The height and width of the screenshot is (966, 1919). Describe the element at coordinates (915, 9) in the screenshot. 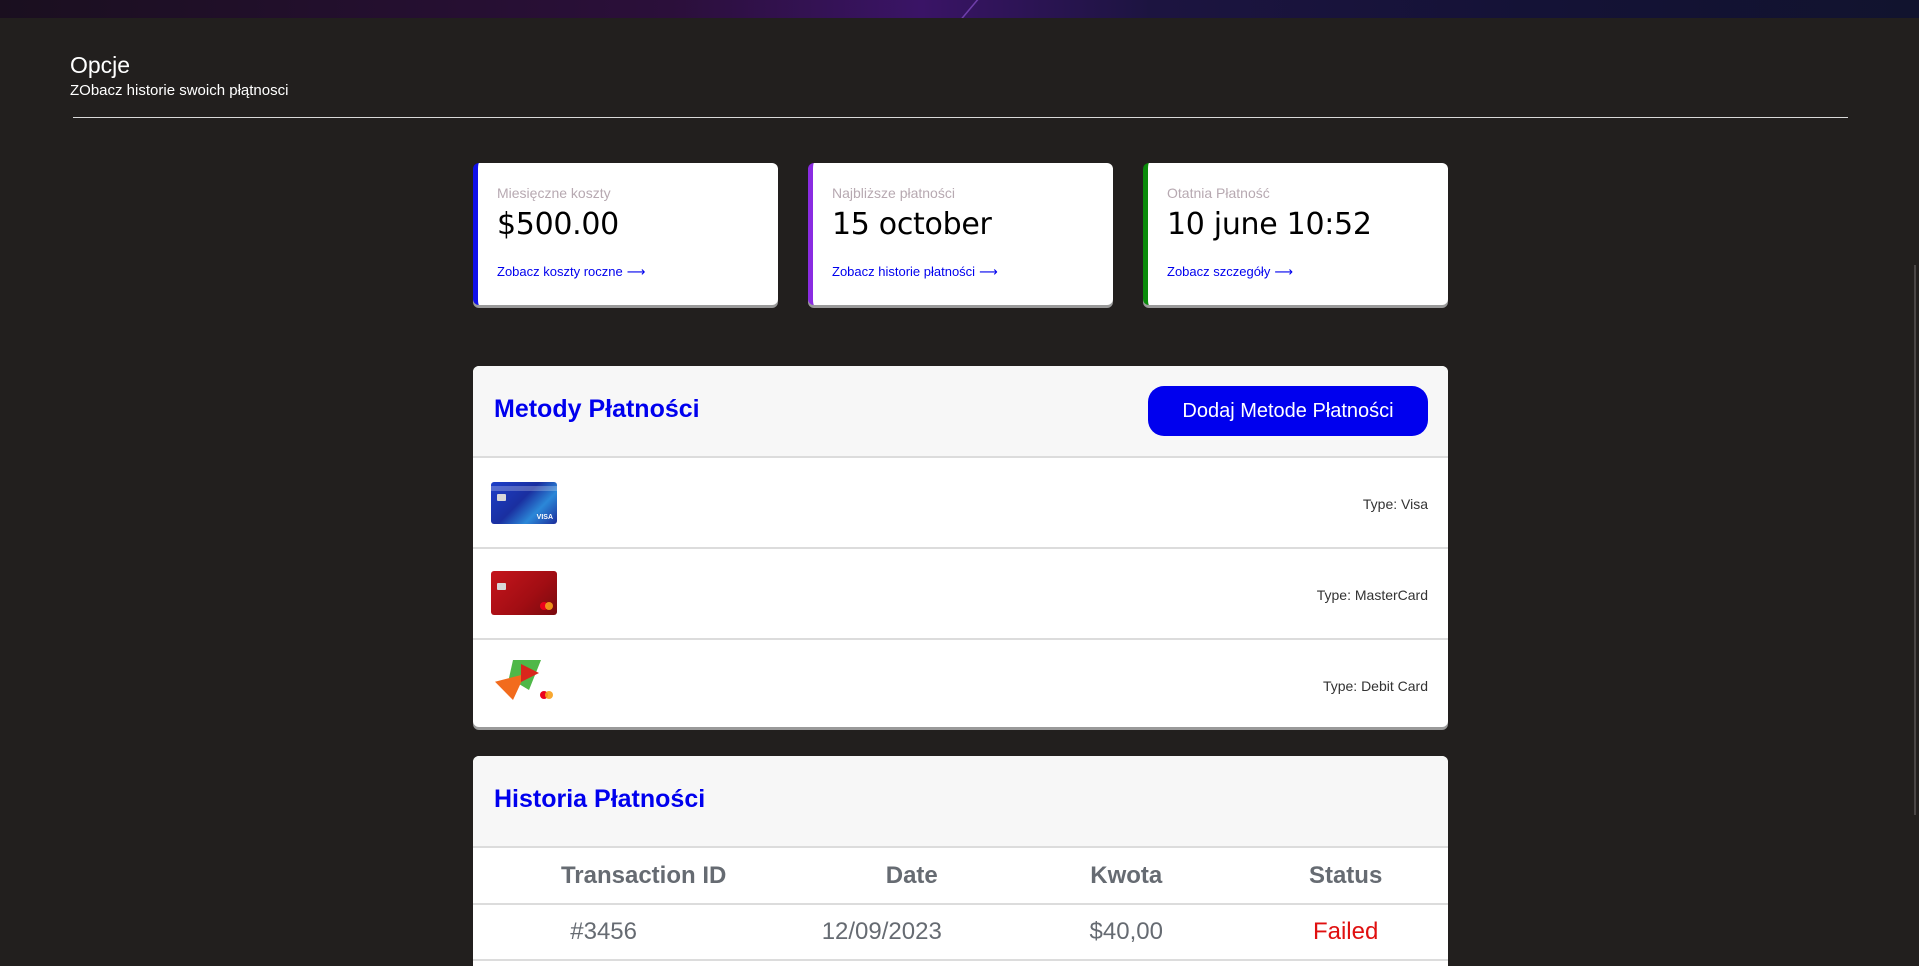

I see `banner-streak` at that location.